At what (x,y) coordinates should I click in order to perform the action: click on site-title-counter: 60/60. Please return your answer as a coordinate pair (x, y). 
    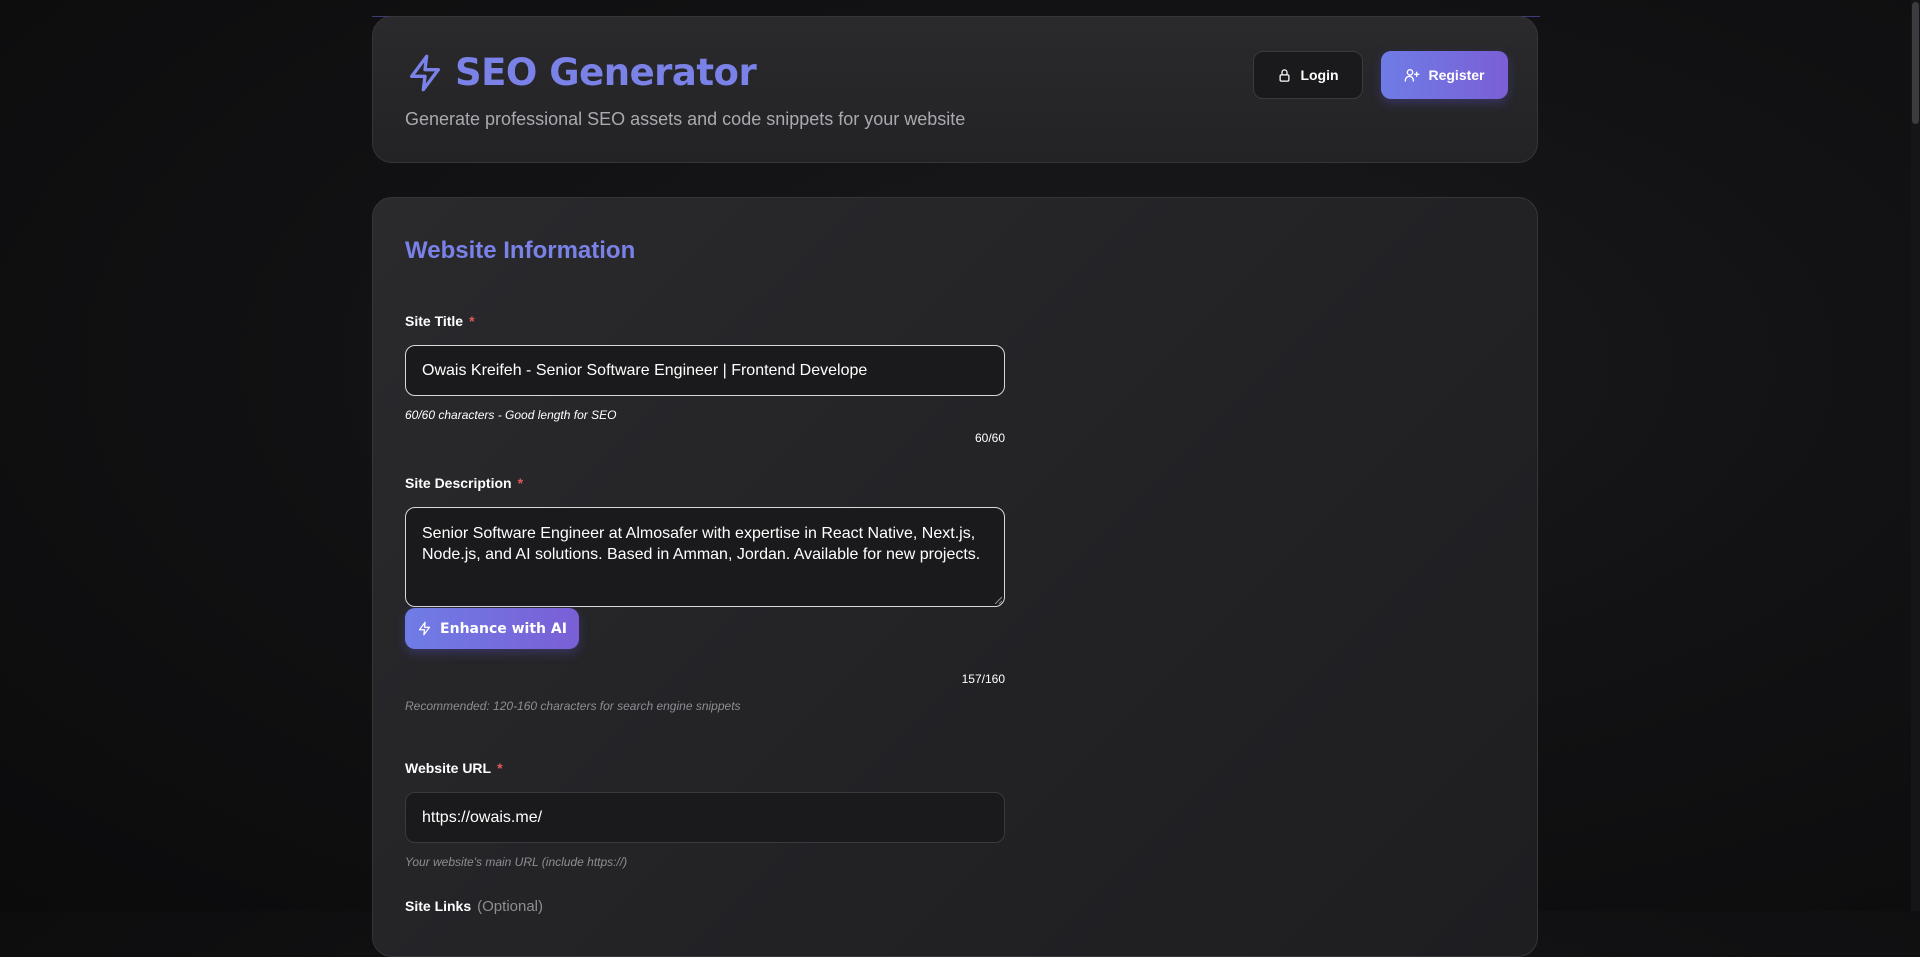
    Looking at the image, I should click on (989, 438).